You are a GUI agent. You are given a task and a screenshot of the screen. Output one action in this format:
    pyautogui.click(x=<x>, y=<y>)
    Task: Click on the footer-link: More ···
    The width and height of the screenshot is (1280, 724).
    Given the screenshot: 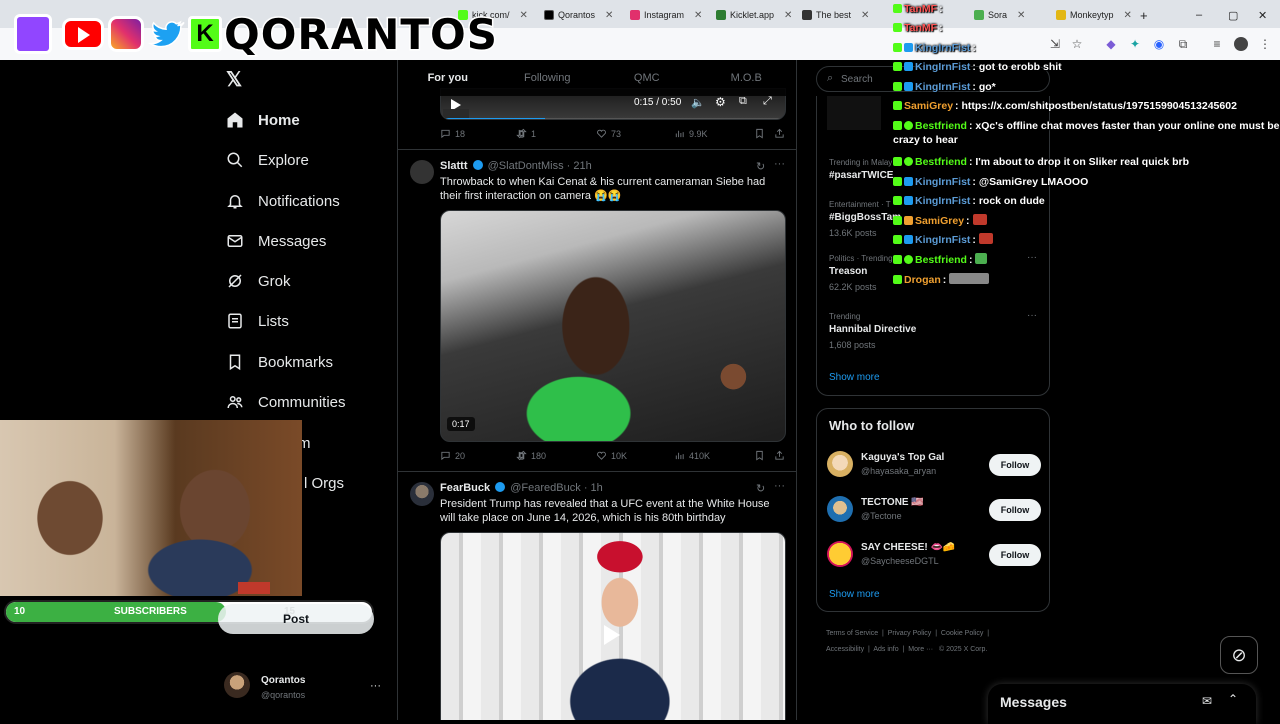 What is the action you would take?
    pyautogui.click(x=920, y=649)
    